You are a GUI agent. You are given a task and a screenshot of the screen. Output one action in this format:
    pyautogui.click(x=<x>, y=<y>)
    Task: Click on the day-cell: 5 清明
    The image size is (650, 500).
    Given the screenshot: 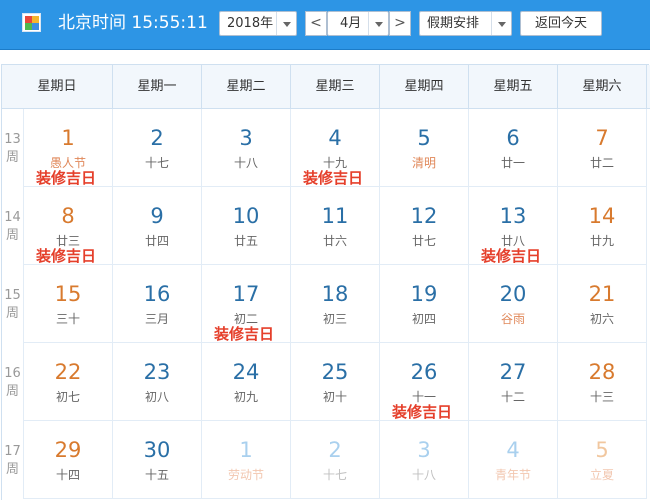 What is the action you would take?
    pyautogui.click(x=424, y=148)
    